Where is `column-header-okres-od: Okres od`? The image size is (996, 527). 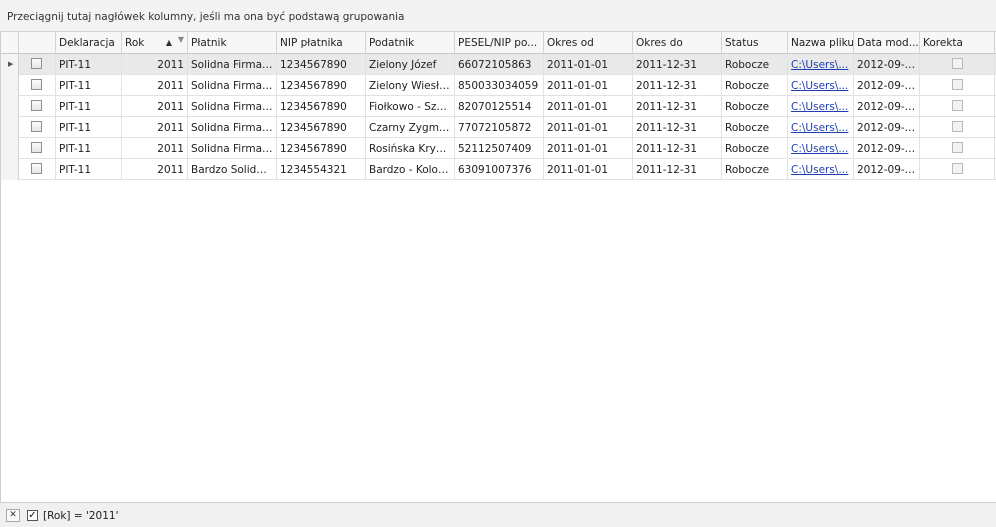 column-header-okres-od: Okres od is located at coordinates (588, 43).